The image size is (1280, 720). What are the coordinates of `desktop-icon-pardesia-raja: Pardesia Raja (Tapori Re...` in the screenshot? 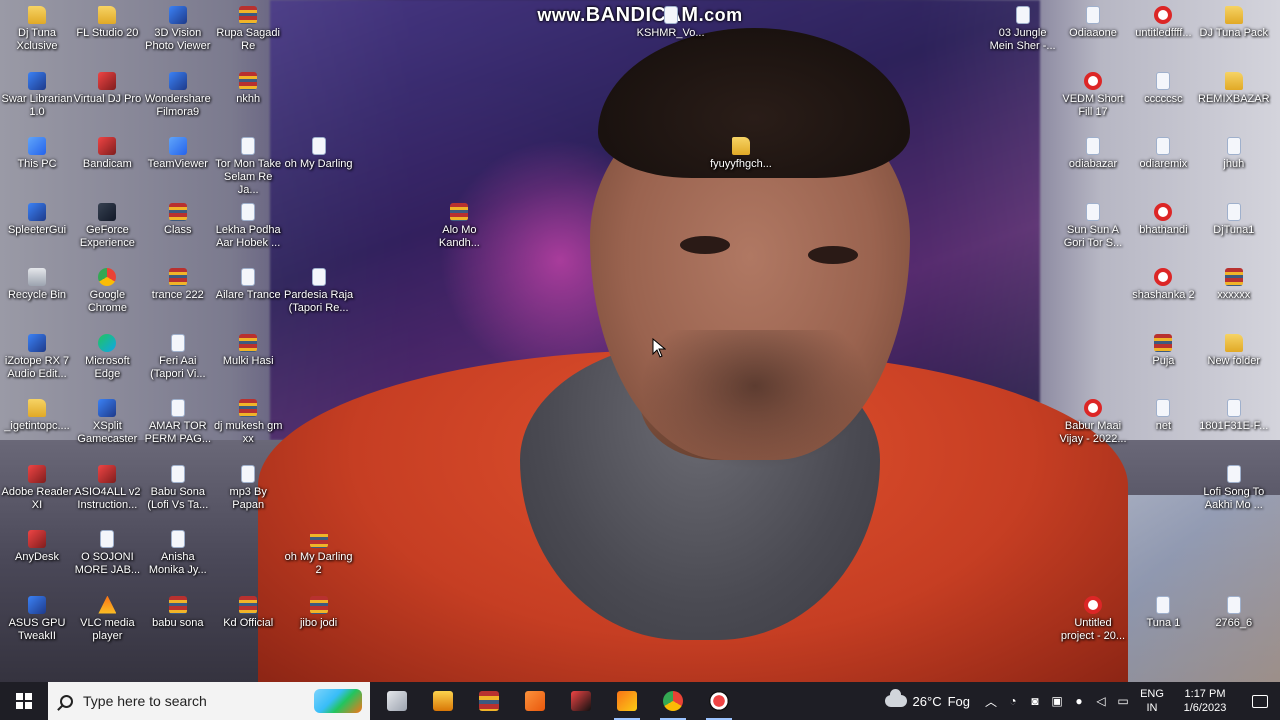 It's located at (319, 291).